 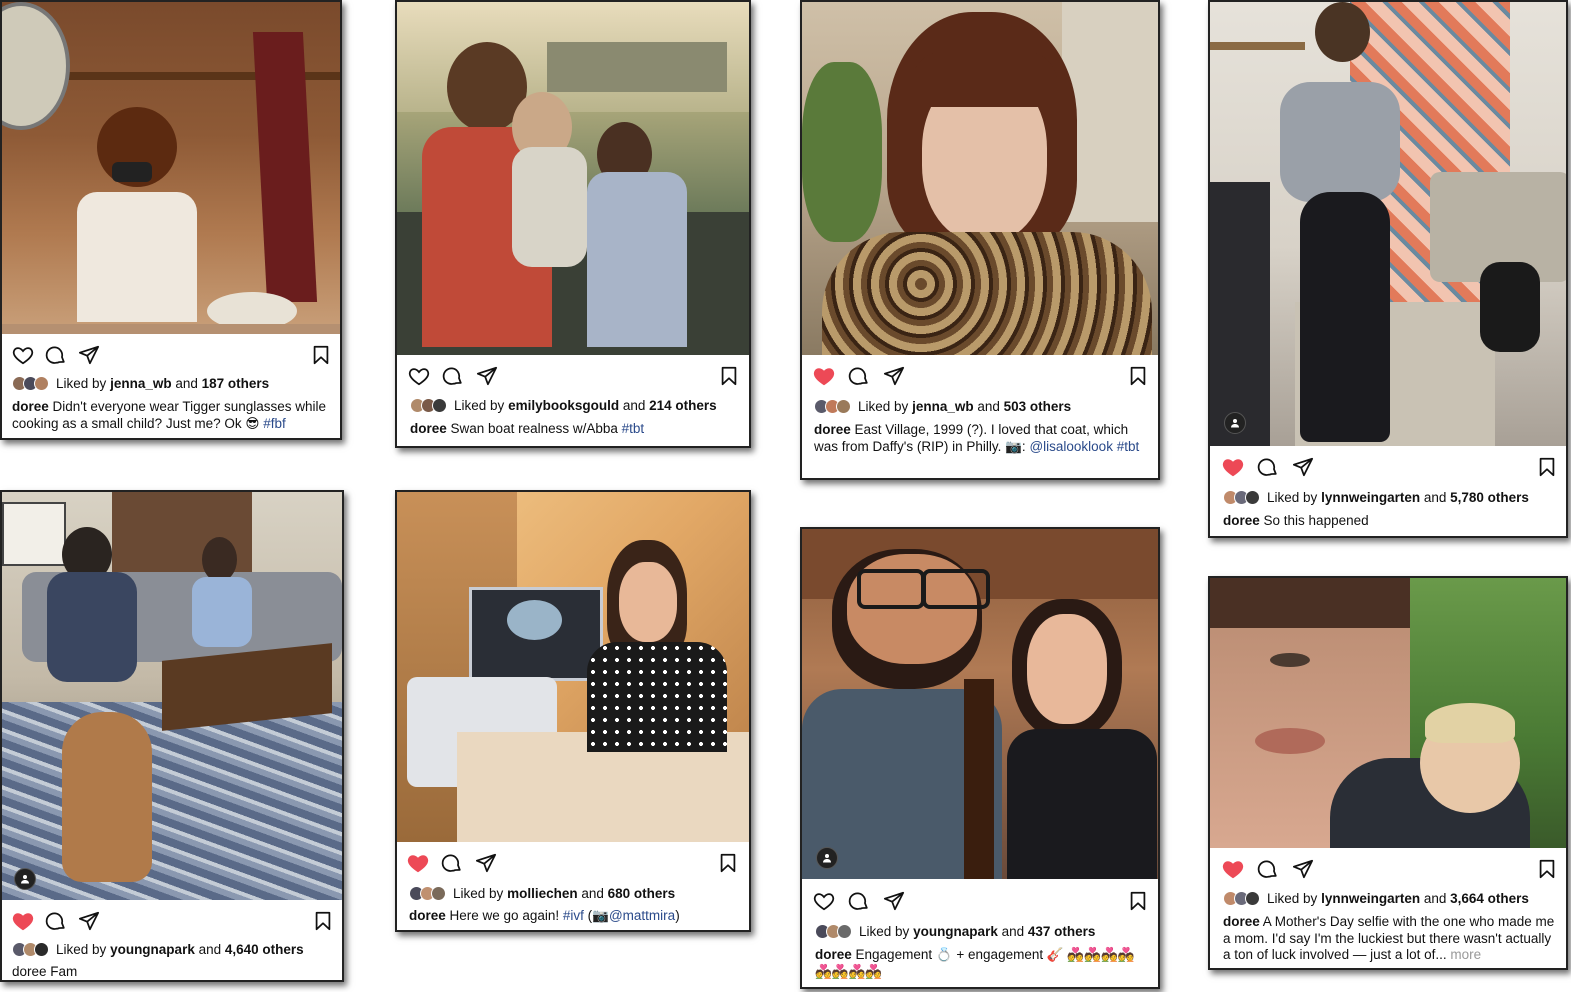 I want to click on caption-hashtag: #ivf, so click(x=573, y=915).